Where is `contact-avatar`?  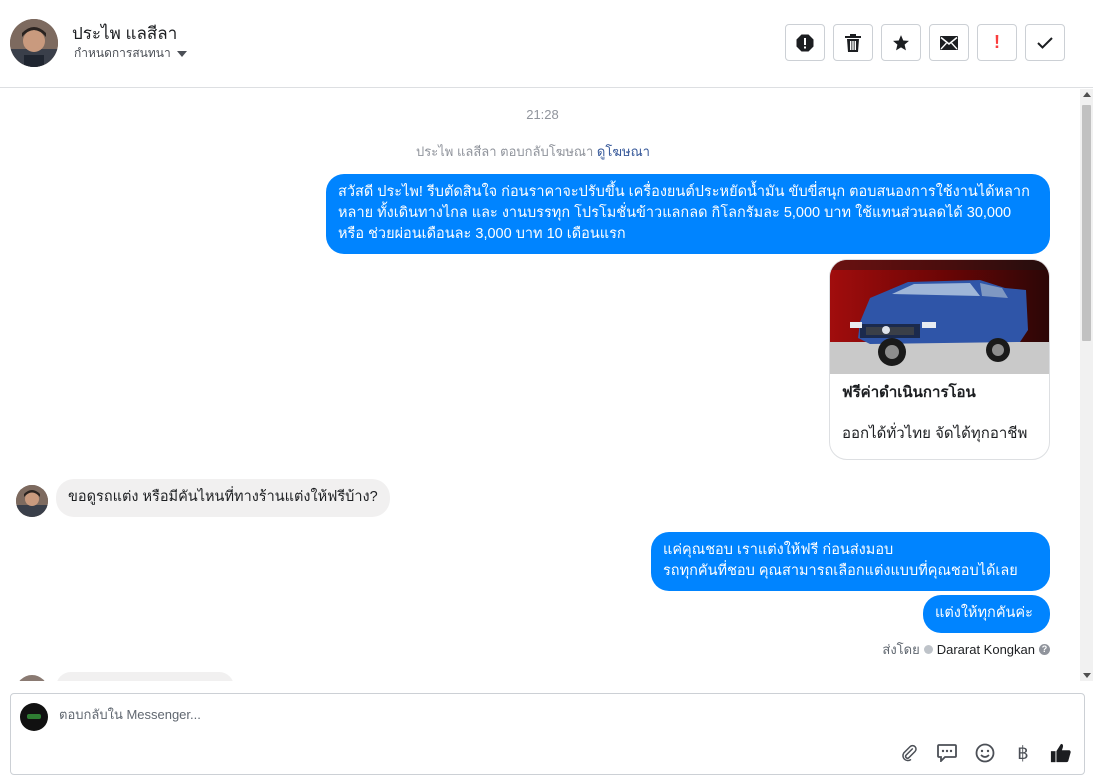 contact-avatar is located at coordinates (34, 43).